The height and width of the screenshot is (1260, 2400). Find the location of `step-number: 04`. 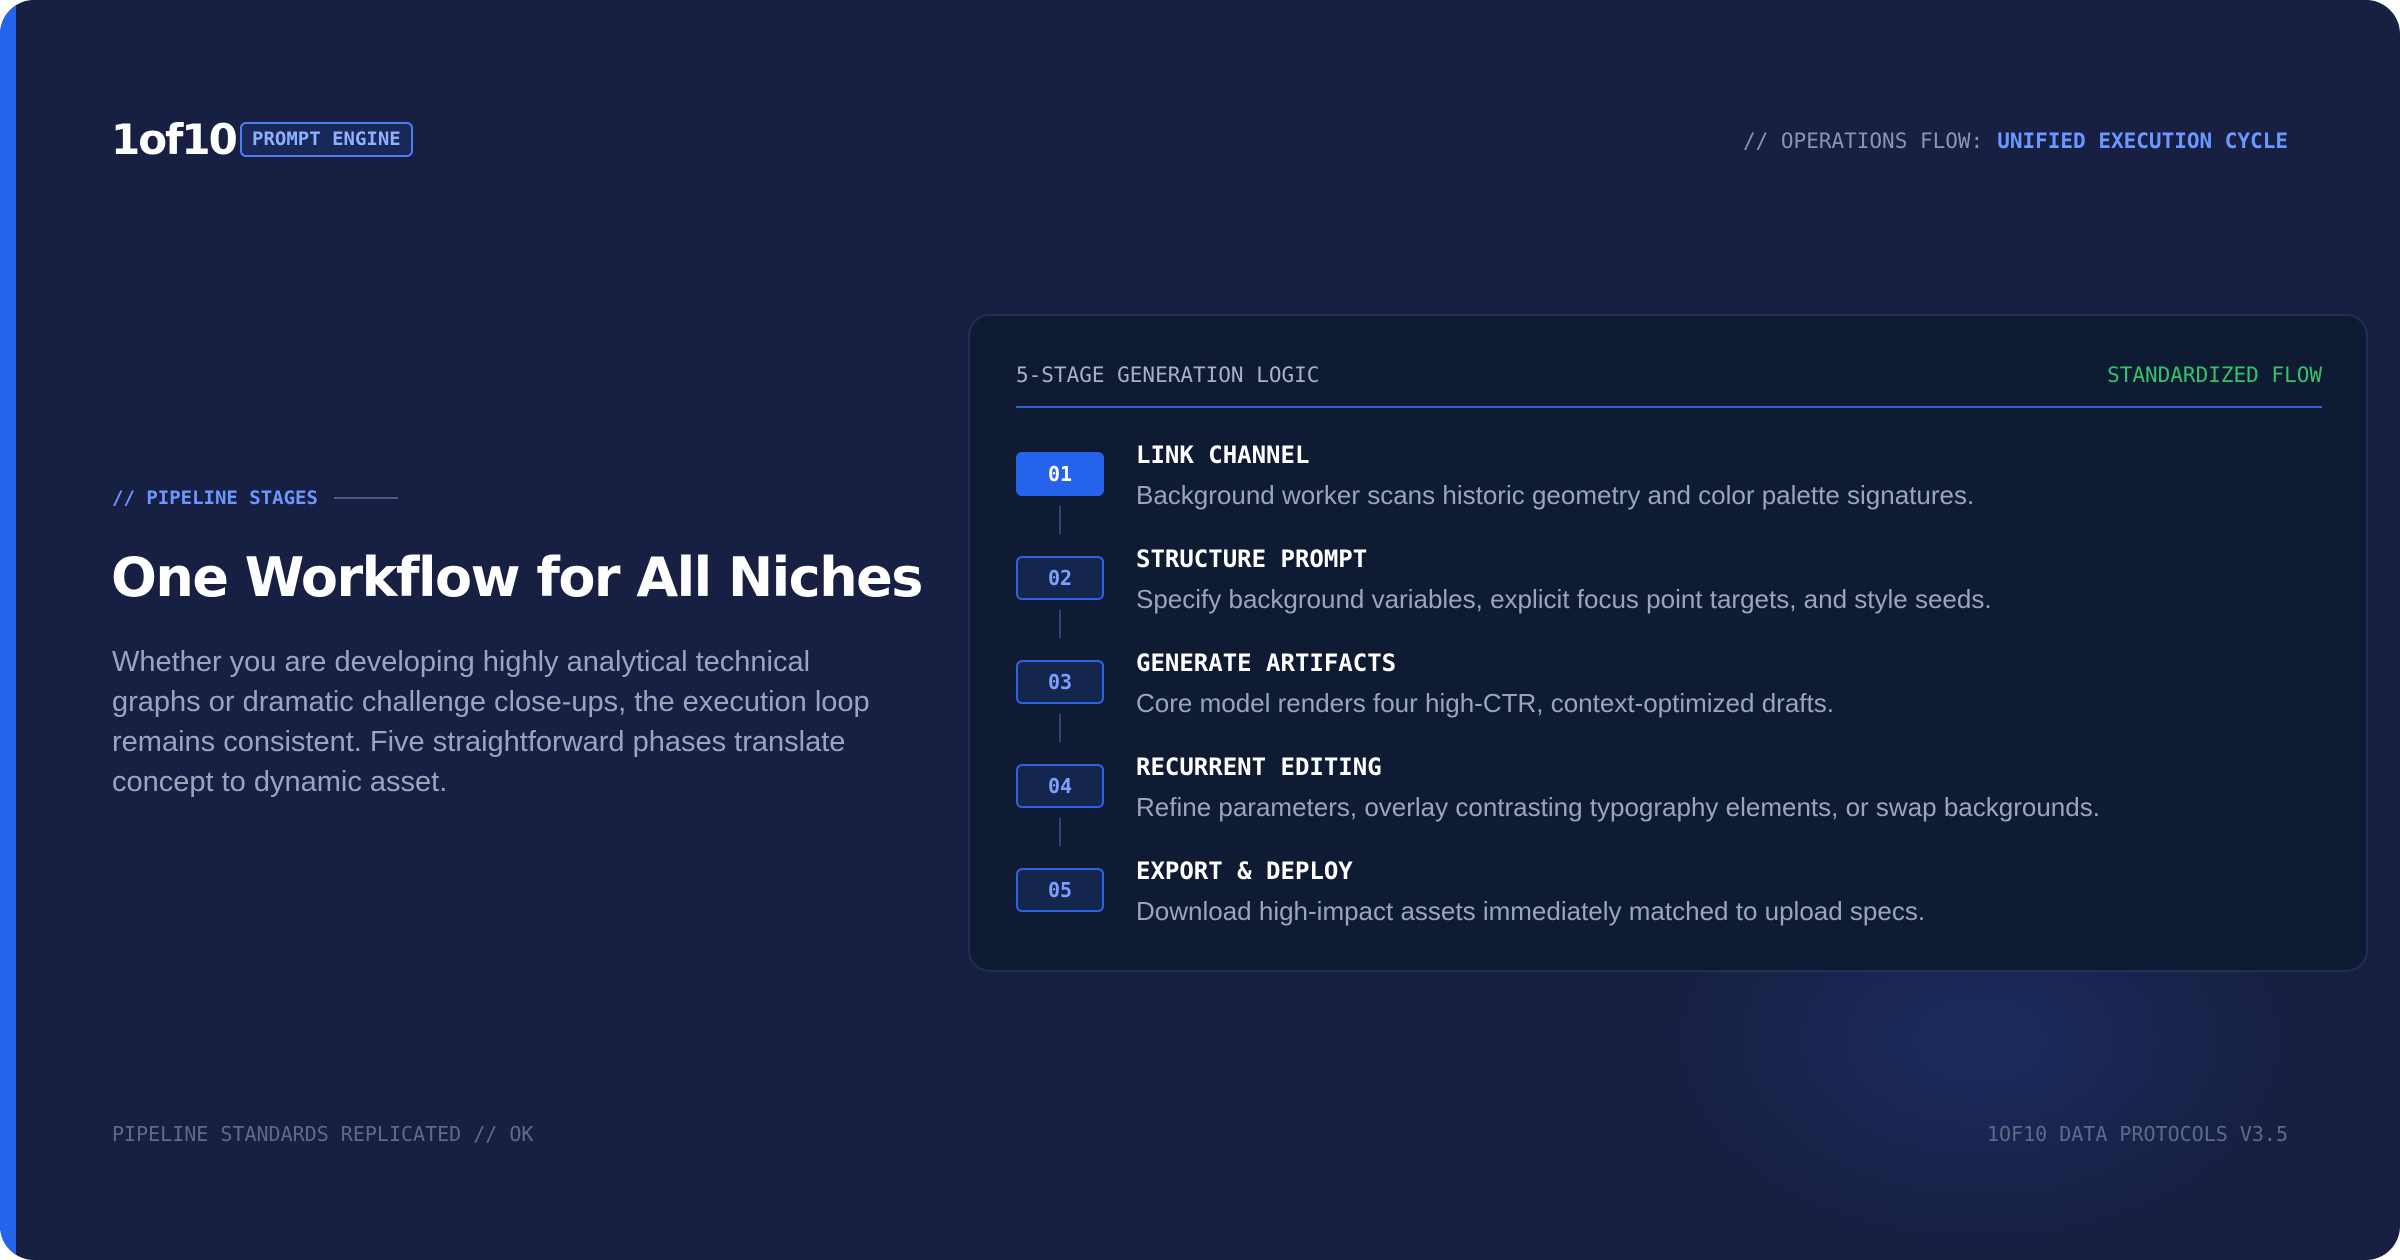

step-number: 04 is located at coordinates (1060, 786).